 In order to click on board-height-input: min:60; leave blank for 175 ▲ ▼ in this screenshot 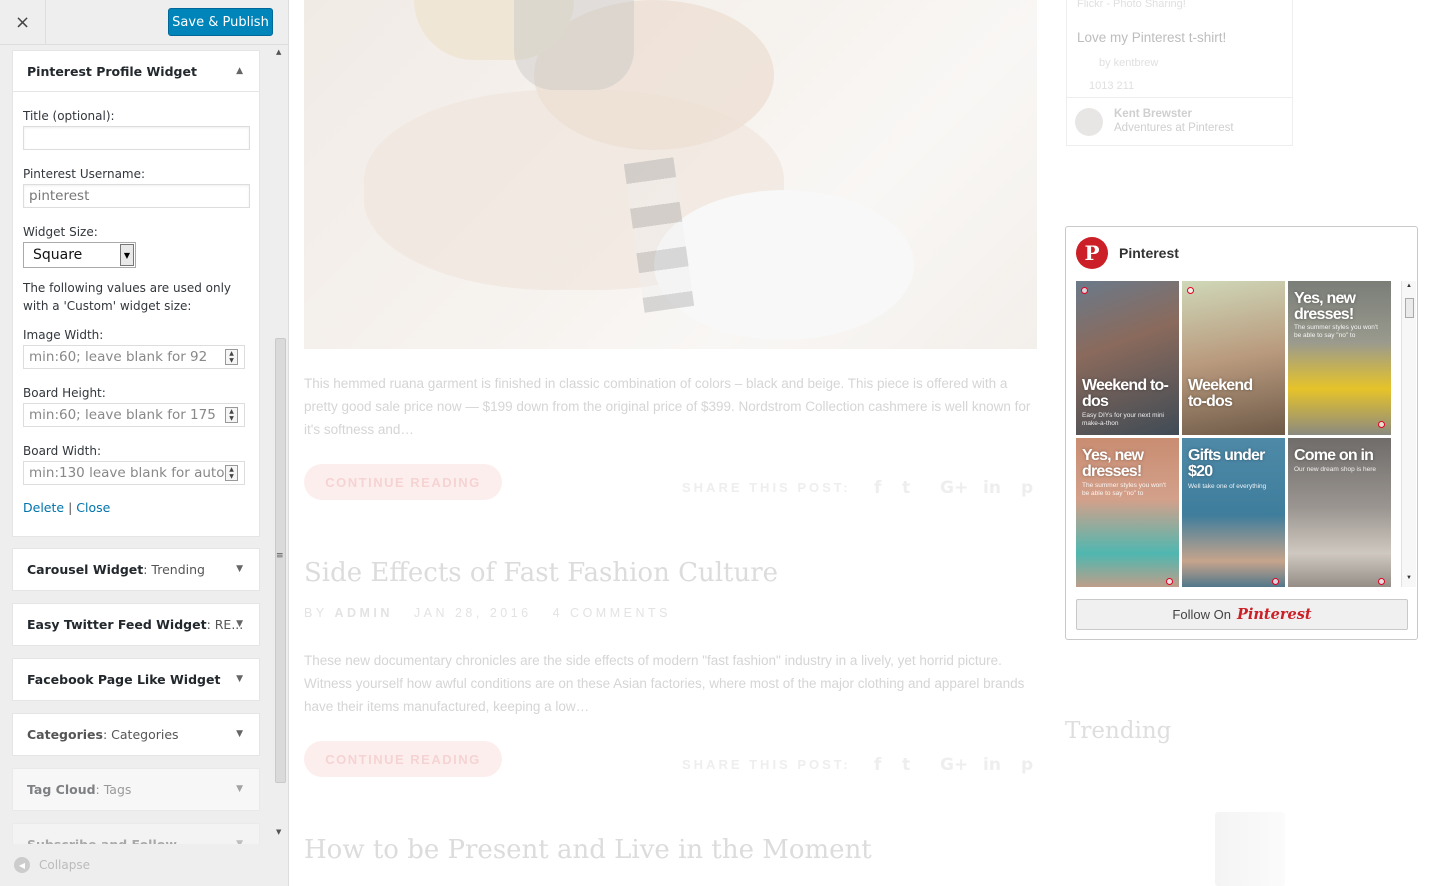, I will do `click(134, 415)`.